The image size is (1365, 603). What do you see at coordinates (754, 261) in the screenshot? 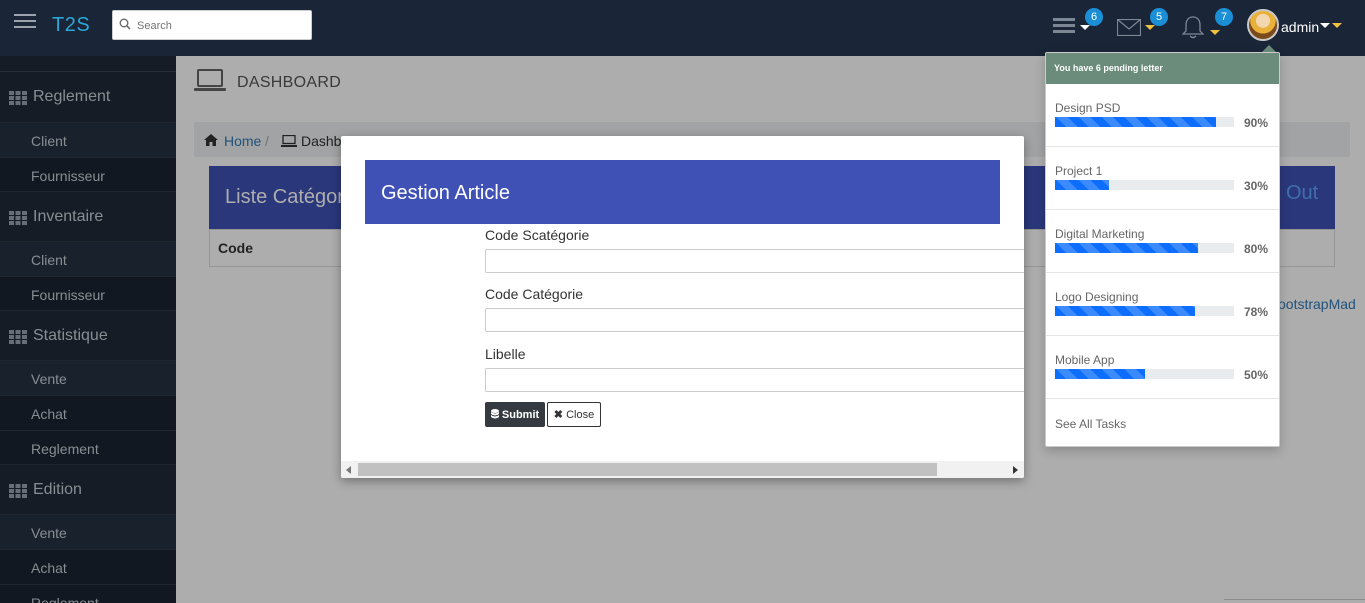
I see `code-scategorie-input` at bounding box center [754, 261].